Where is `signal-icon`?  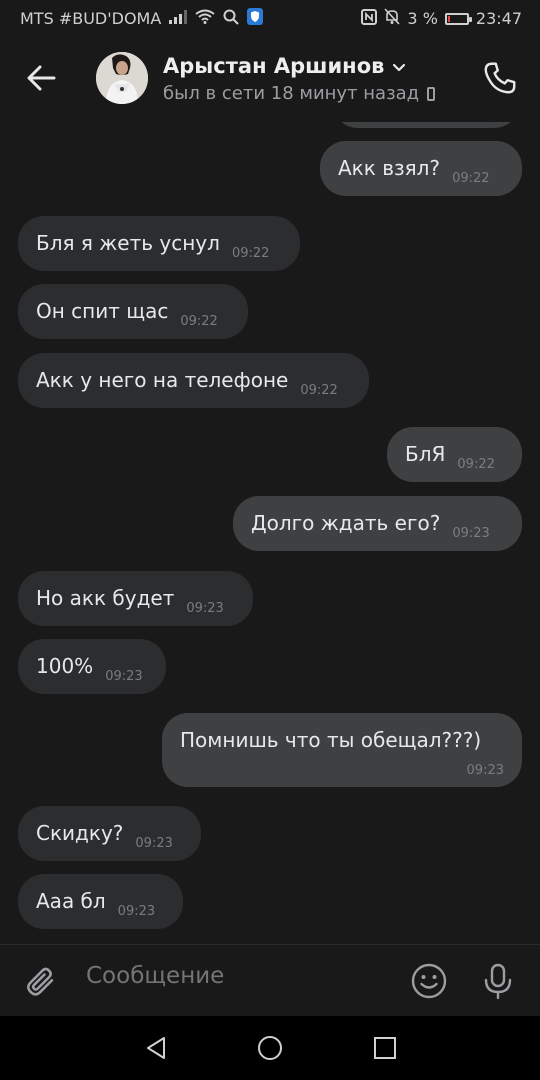
signal-icon is located at coordinates (178, 18).